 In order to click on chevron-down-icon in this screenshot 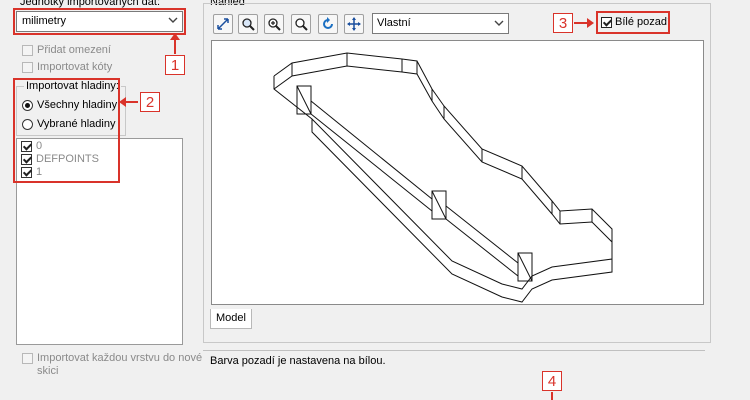, I will do `click(499, 24)`.